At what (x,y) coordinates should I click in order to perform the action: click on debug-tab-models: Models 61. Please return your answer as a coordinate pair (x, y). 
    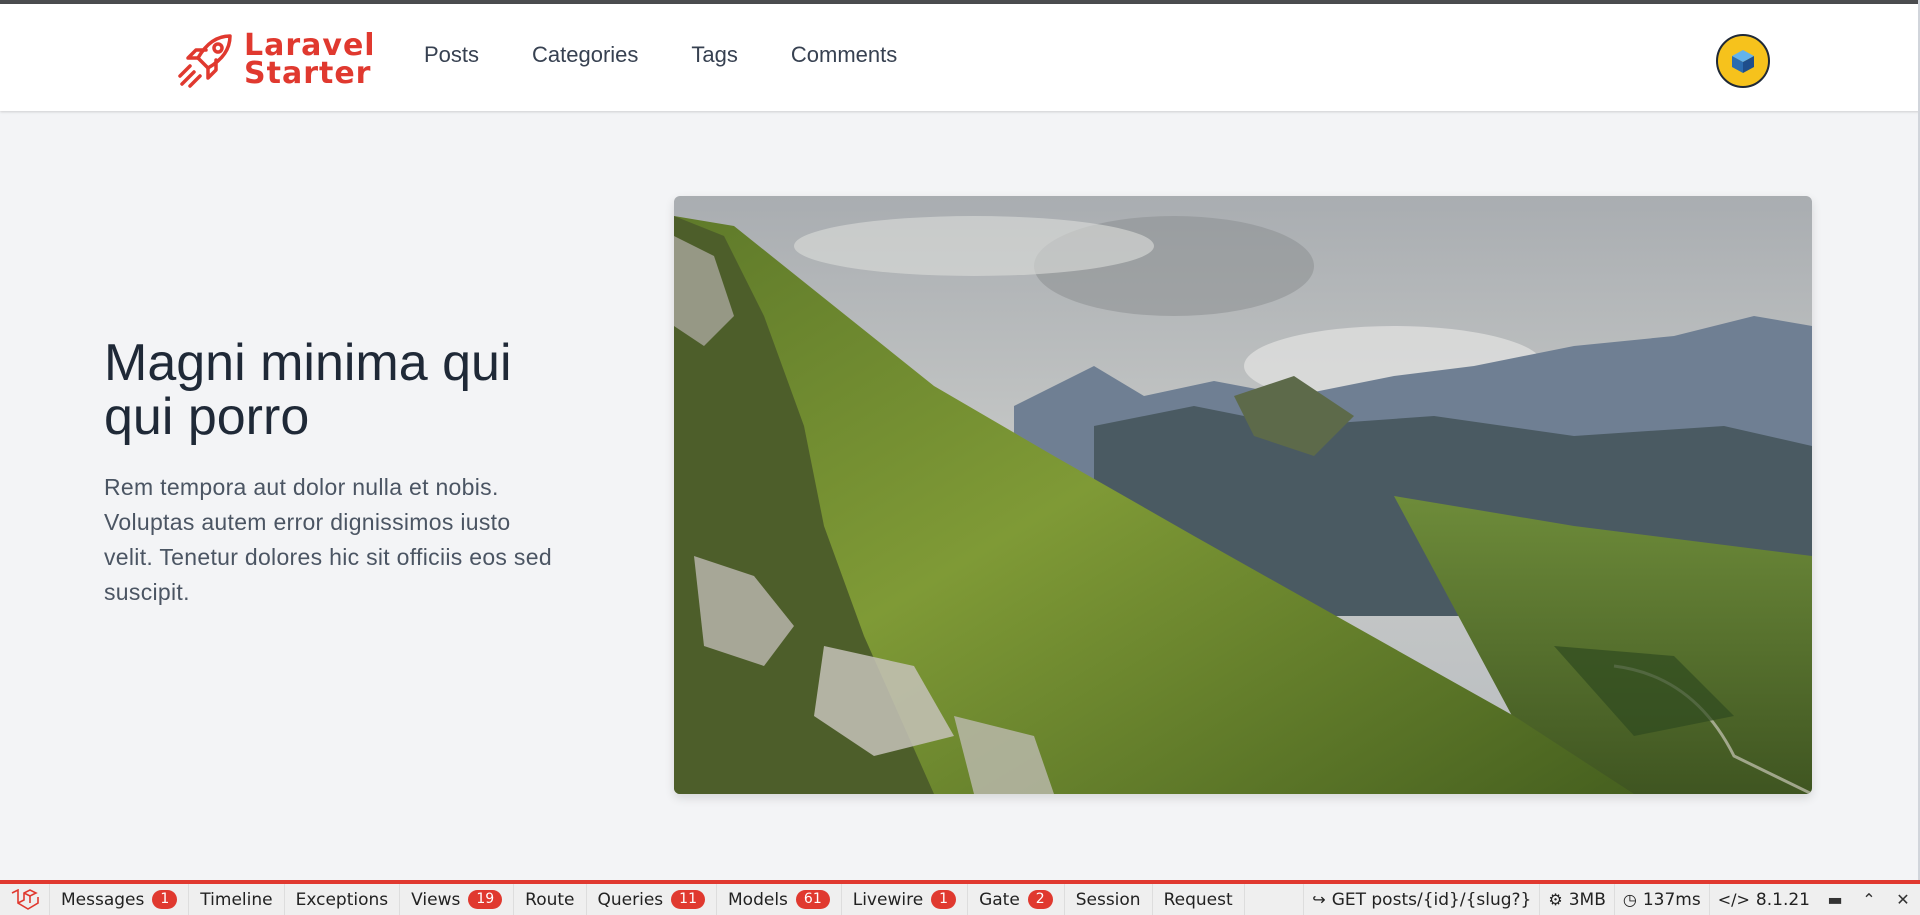
    Looking at the image, I should click on (779, 899).